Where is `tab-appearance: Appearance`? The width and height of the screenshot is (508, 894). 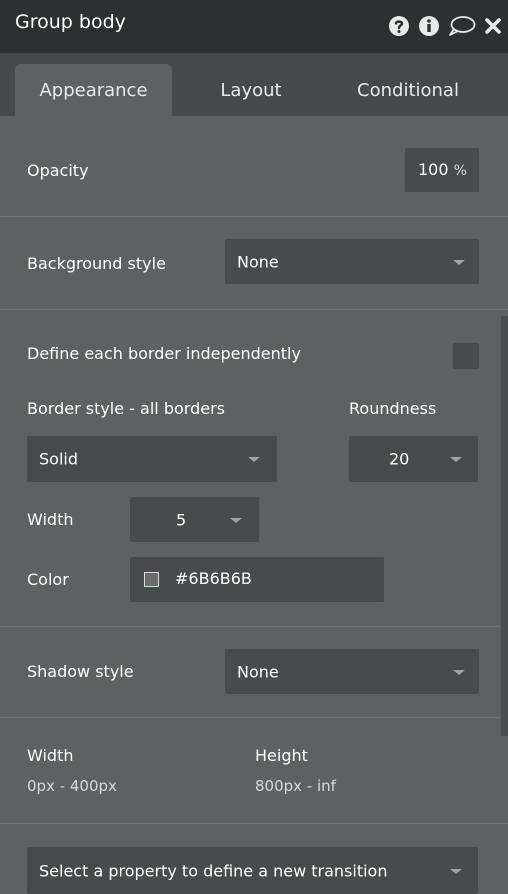
tab-appearance: Appearance is located at coordinates (93, 90).